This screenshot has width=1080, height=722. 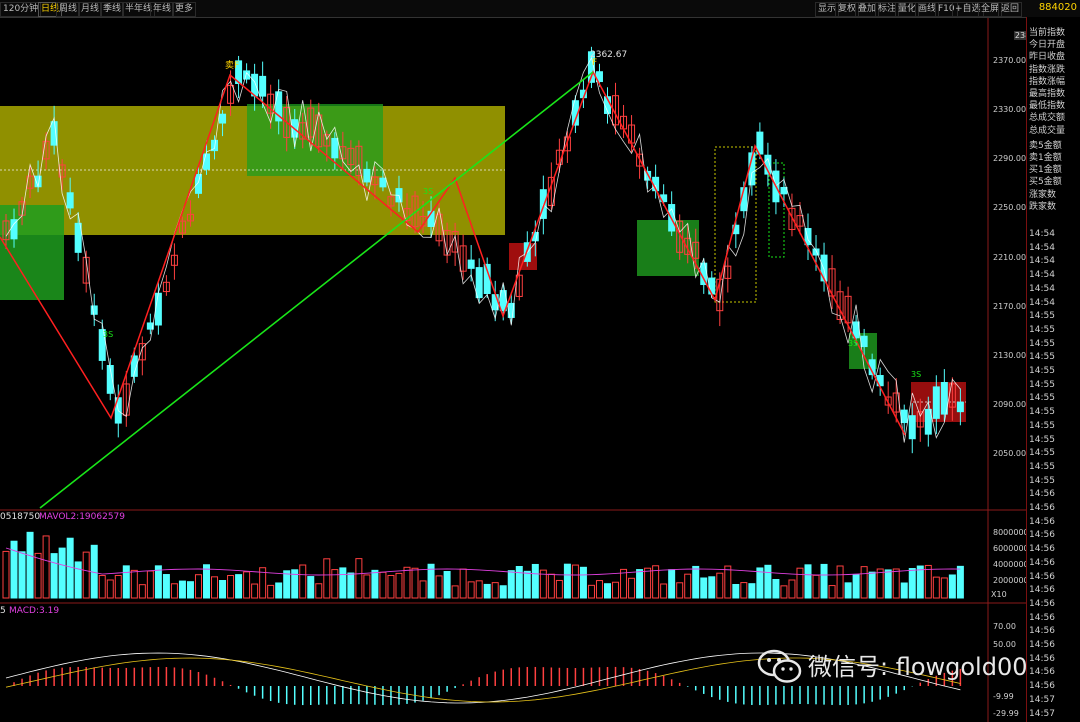 What do you see at coordinates (1045, 156) in the screenshot?
I see `panel-item-10: 卖1金额` at bounding box center [1045, 156].